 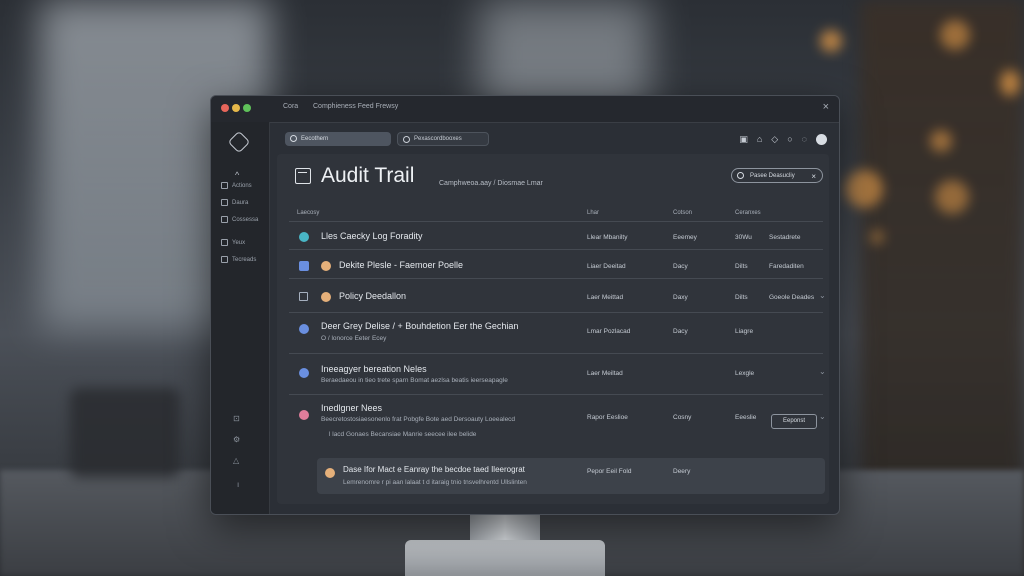 What do you see at coordinates (759, 139) in the screenshot?
I see `analytics-icon: ⌂` at bounding box center [759, 139].